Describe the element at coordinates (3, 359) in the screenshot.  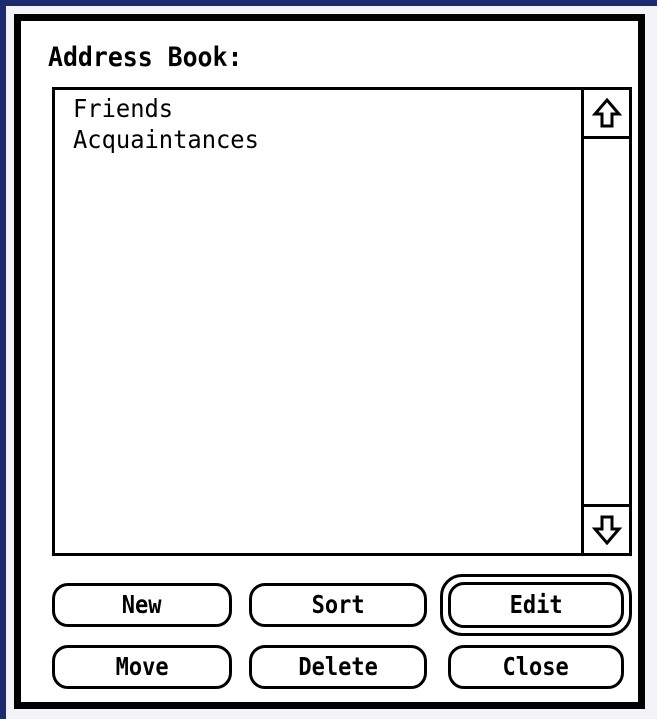
I see `desktop-edge-left` at that location.